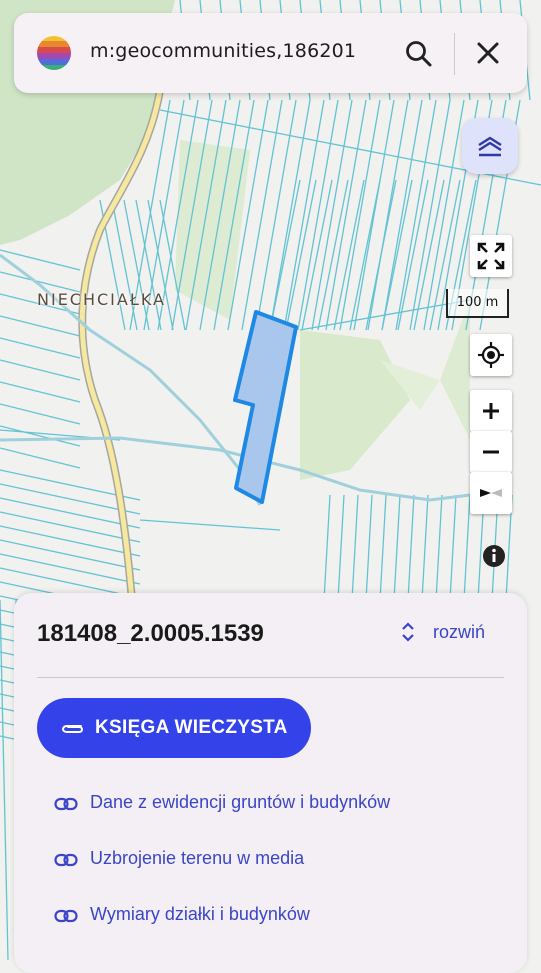 Image resolution: width=541 pixels, height=973 pixels. I want to click on panel-divider, so click(270, 677).